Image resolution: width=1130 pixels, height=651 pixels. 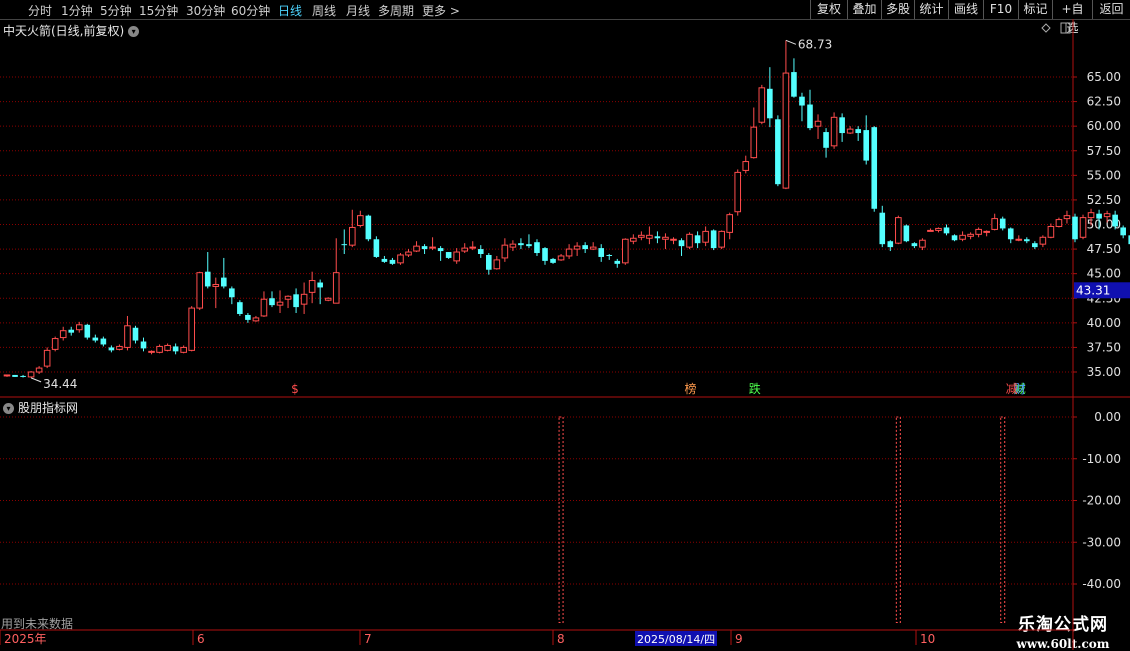 What do you see at coordinates (1104, 274) in the screenshot?
I see `y-tick-label: 45.00` at bounding box center [1104, 274].